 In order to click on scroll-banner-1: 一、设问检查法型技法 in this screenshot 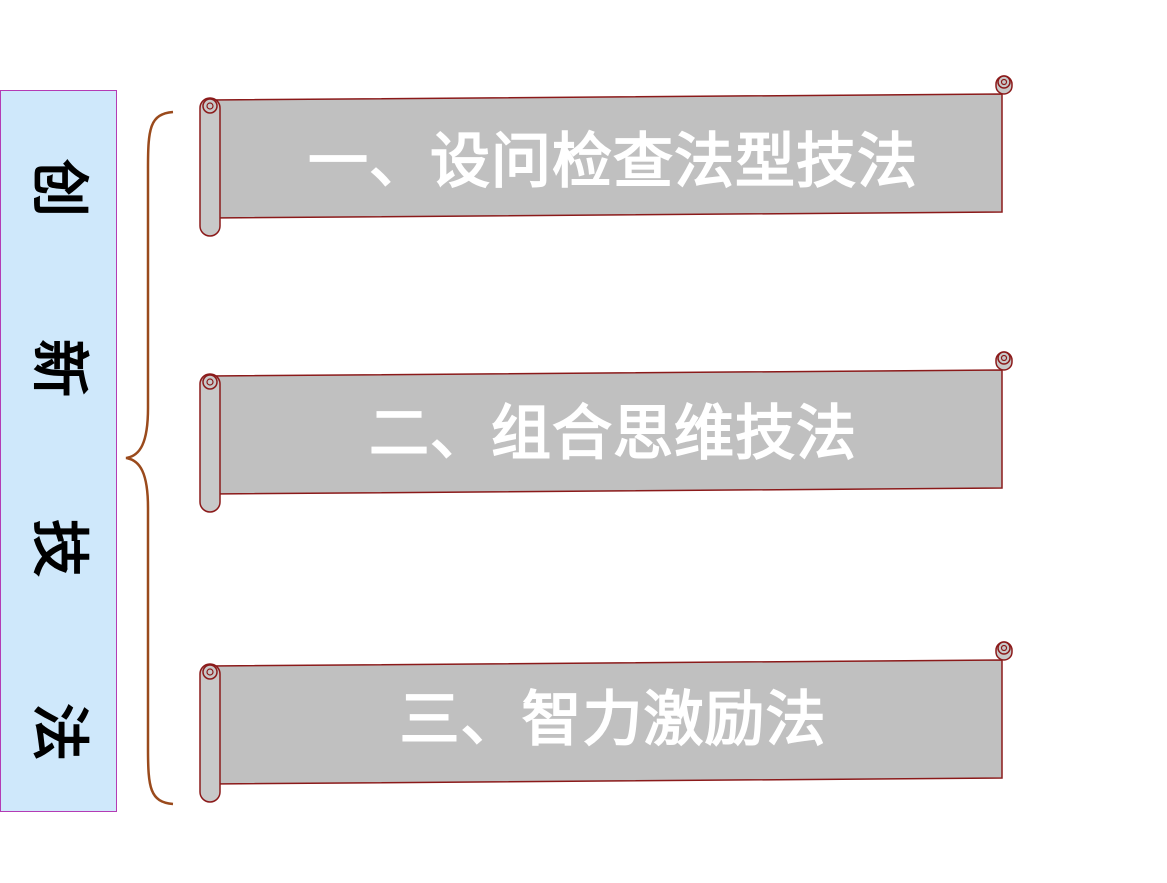, I will do `click(607, 157)`.